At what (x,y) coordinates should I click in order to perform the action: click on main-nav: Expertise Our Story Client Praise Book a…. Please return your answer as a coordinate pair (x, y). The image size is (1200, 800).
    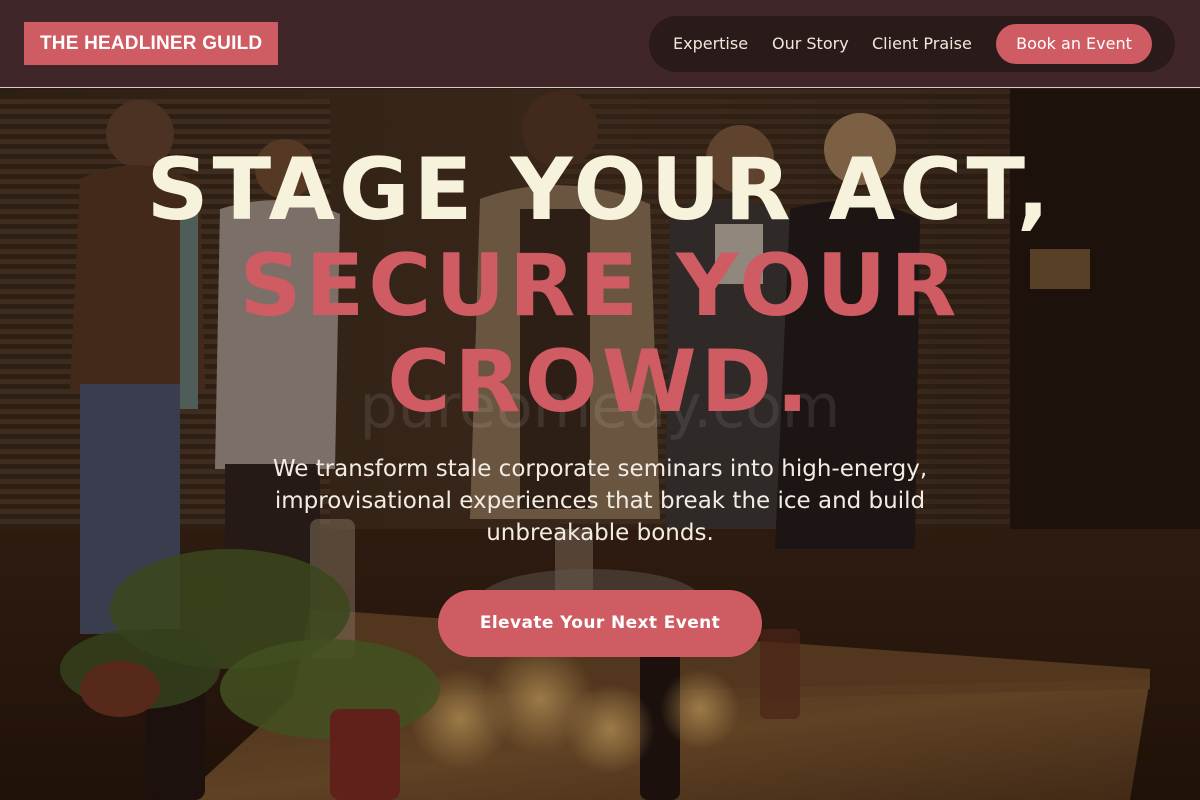
    Looking at the image, I should click on (912, 44).